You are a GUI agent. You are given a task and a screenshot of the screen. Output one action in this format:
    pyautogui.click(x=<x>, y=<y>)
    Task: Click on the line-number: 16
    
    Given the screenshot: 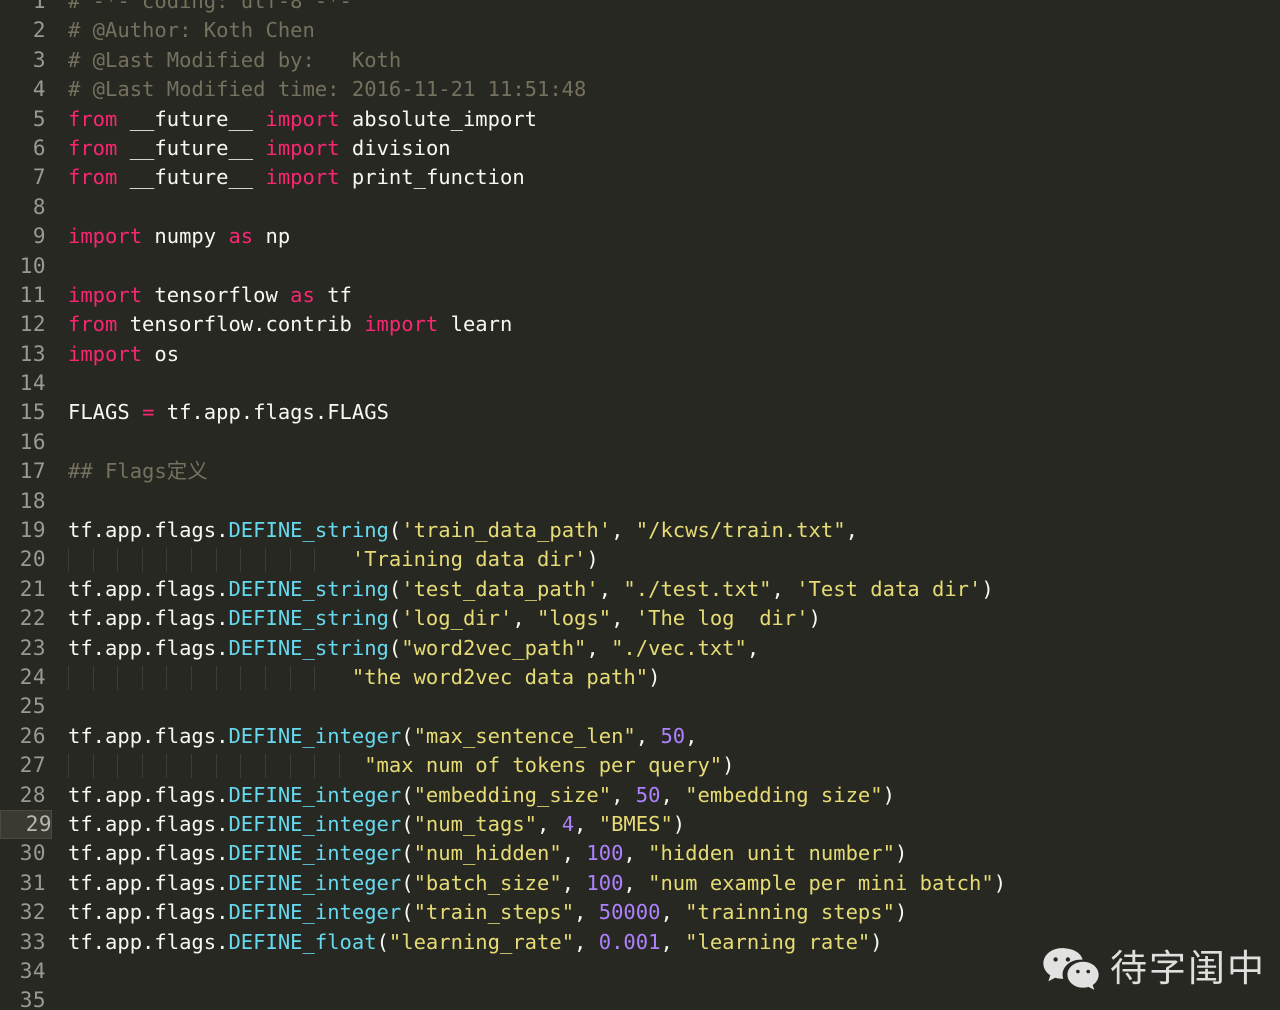 What is the action you would take?
    pyautogui.click(x=32, y=441)
    